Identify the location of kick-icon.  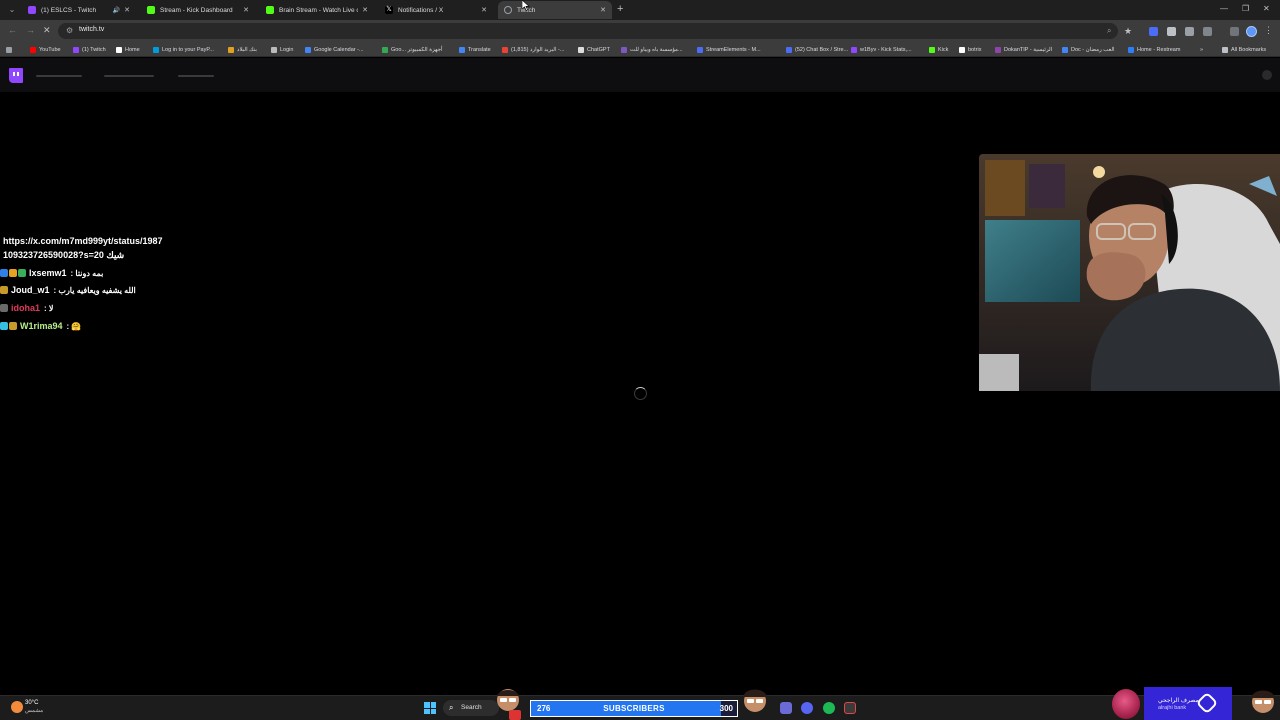
(270, 10).